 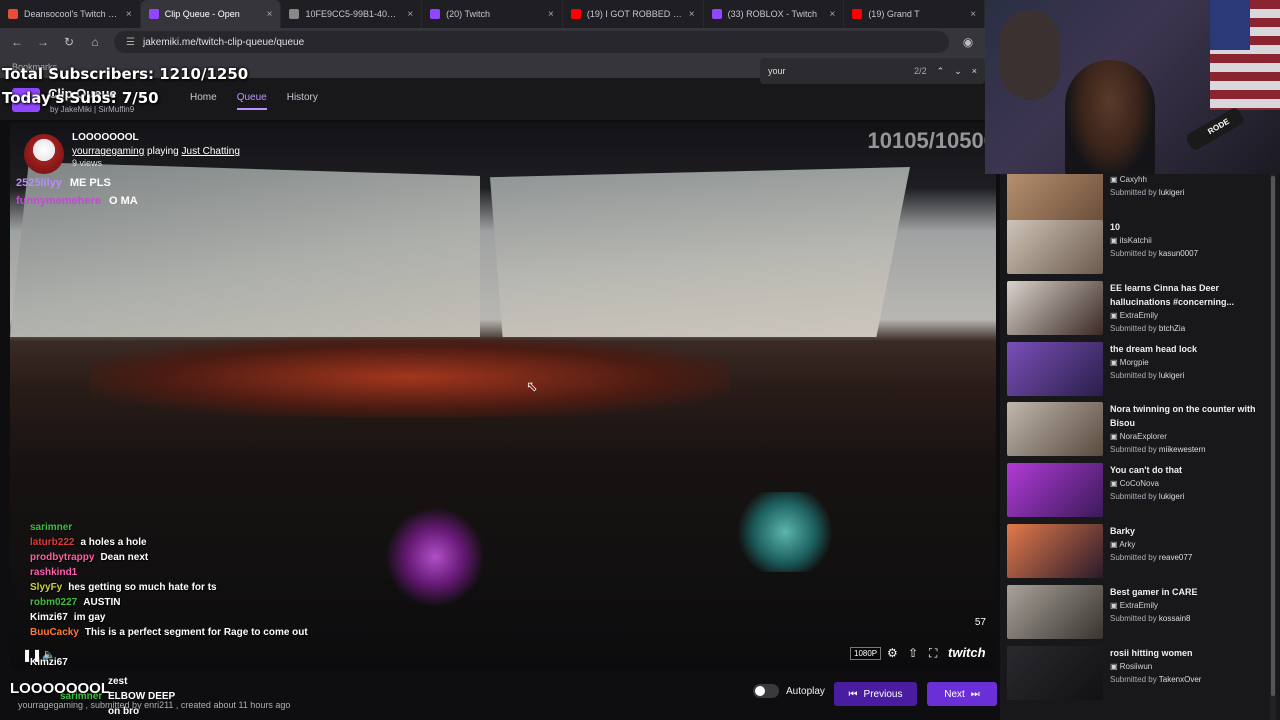 I want to click on channel-name: itsKatchii, so click(x=1135, y=240).